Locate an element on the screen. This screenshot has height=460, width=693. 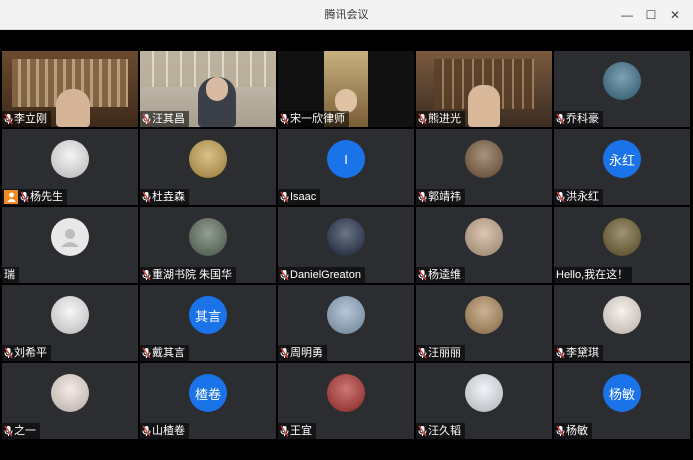
participant-name-label: 李黛琪 is located at coordinates (578, 353).